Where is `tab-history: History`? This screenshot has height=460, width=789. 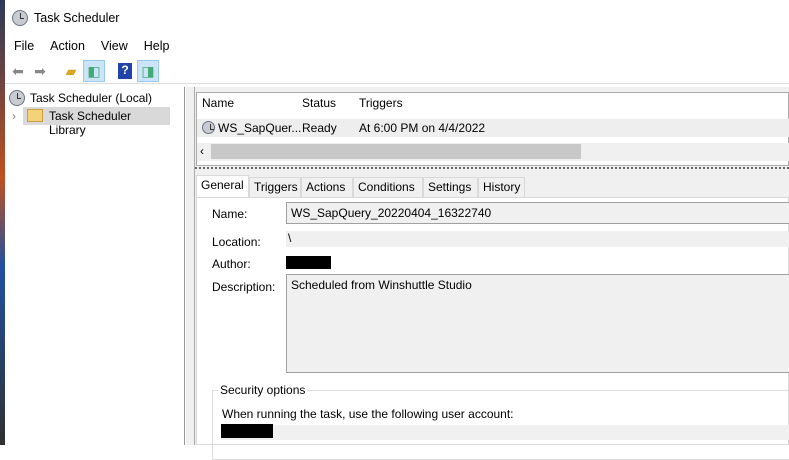 tab-history: History is located at coordinates (501, 187).